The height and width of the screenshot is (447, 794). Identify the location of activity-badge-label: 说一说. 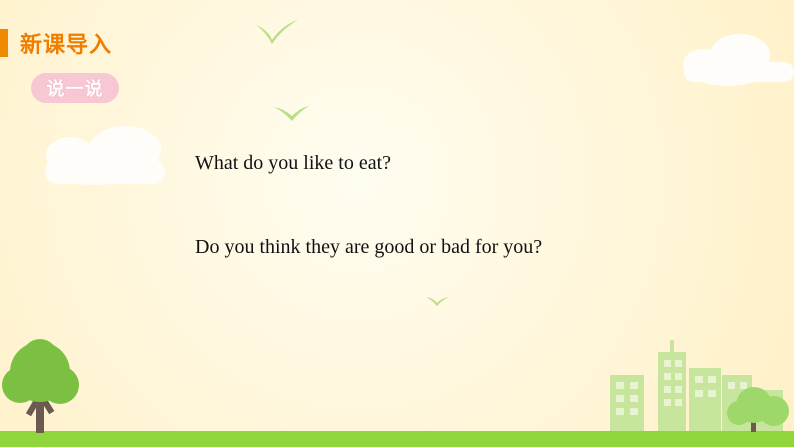
(75, 89).